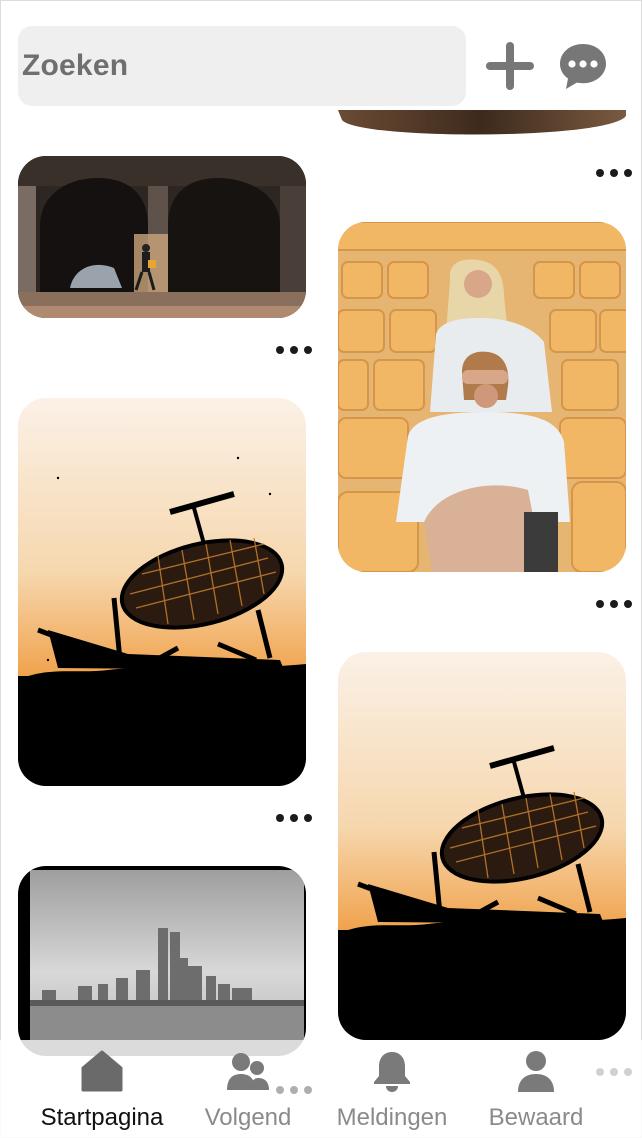 This screenshot has height=1138, width=642. Describe the element at coordinates (162, 961) in the screenshot. I see `pin-skyline` at that location.